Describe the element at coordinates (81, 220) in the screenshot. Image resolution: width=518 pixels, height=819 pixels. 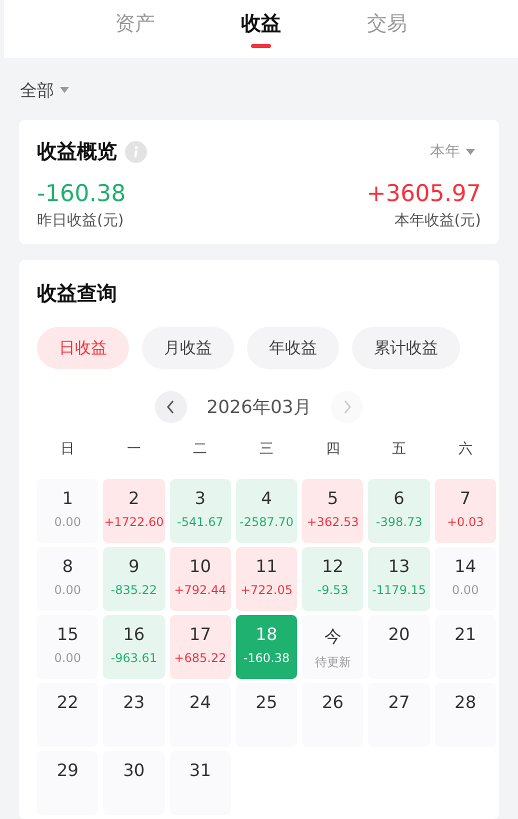
I see `stat-label: 昨日收益(元)` at that location.